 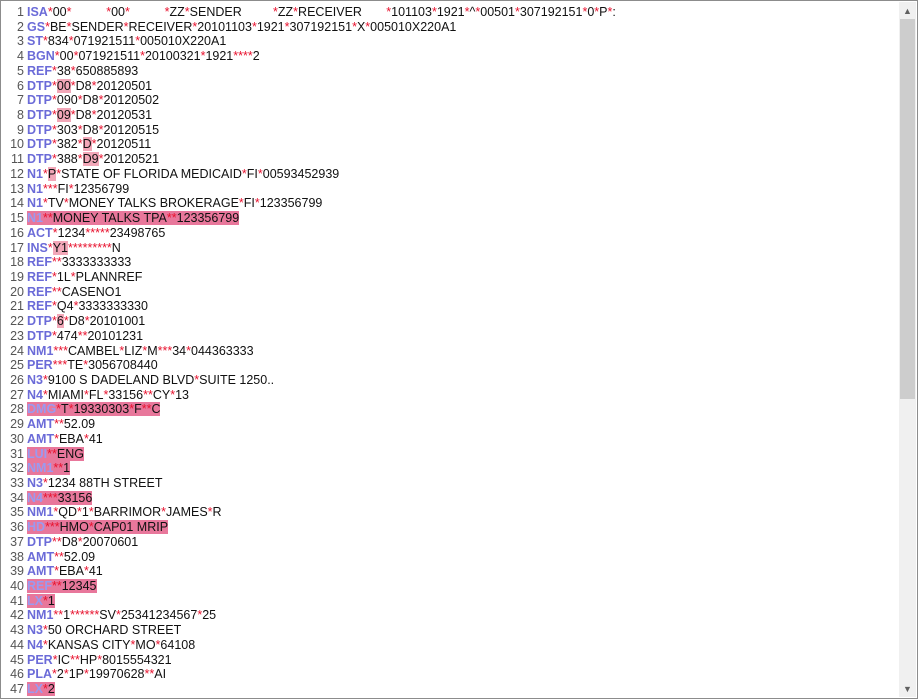 What do you see at coordinates (462, 203) in the screenshot?
I see `segment-line: N1*TV*MONEY TALKS BROKERAGE*FI*123356799` at bounding box center [462, 203].